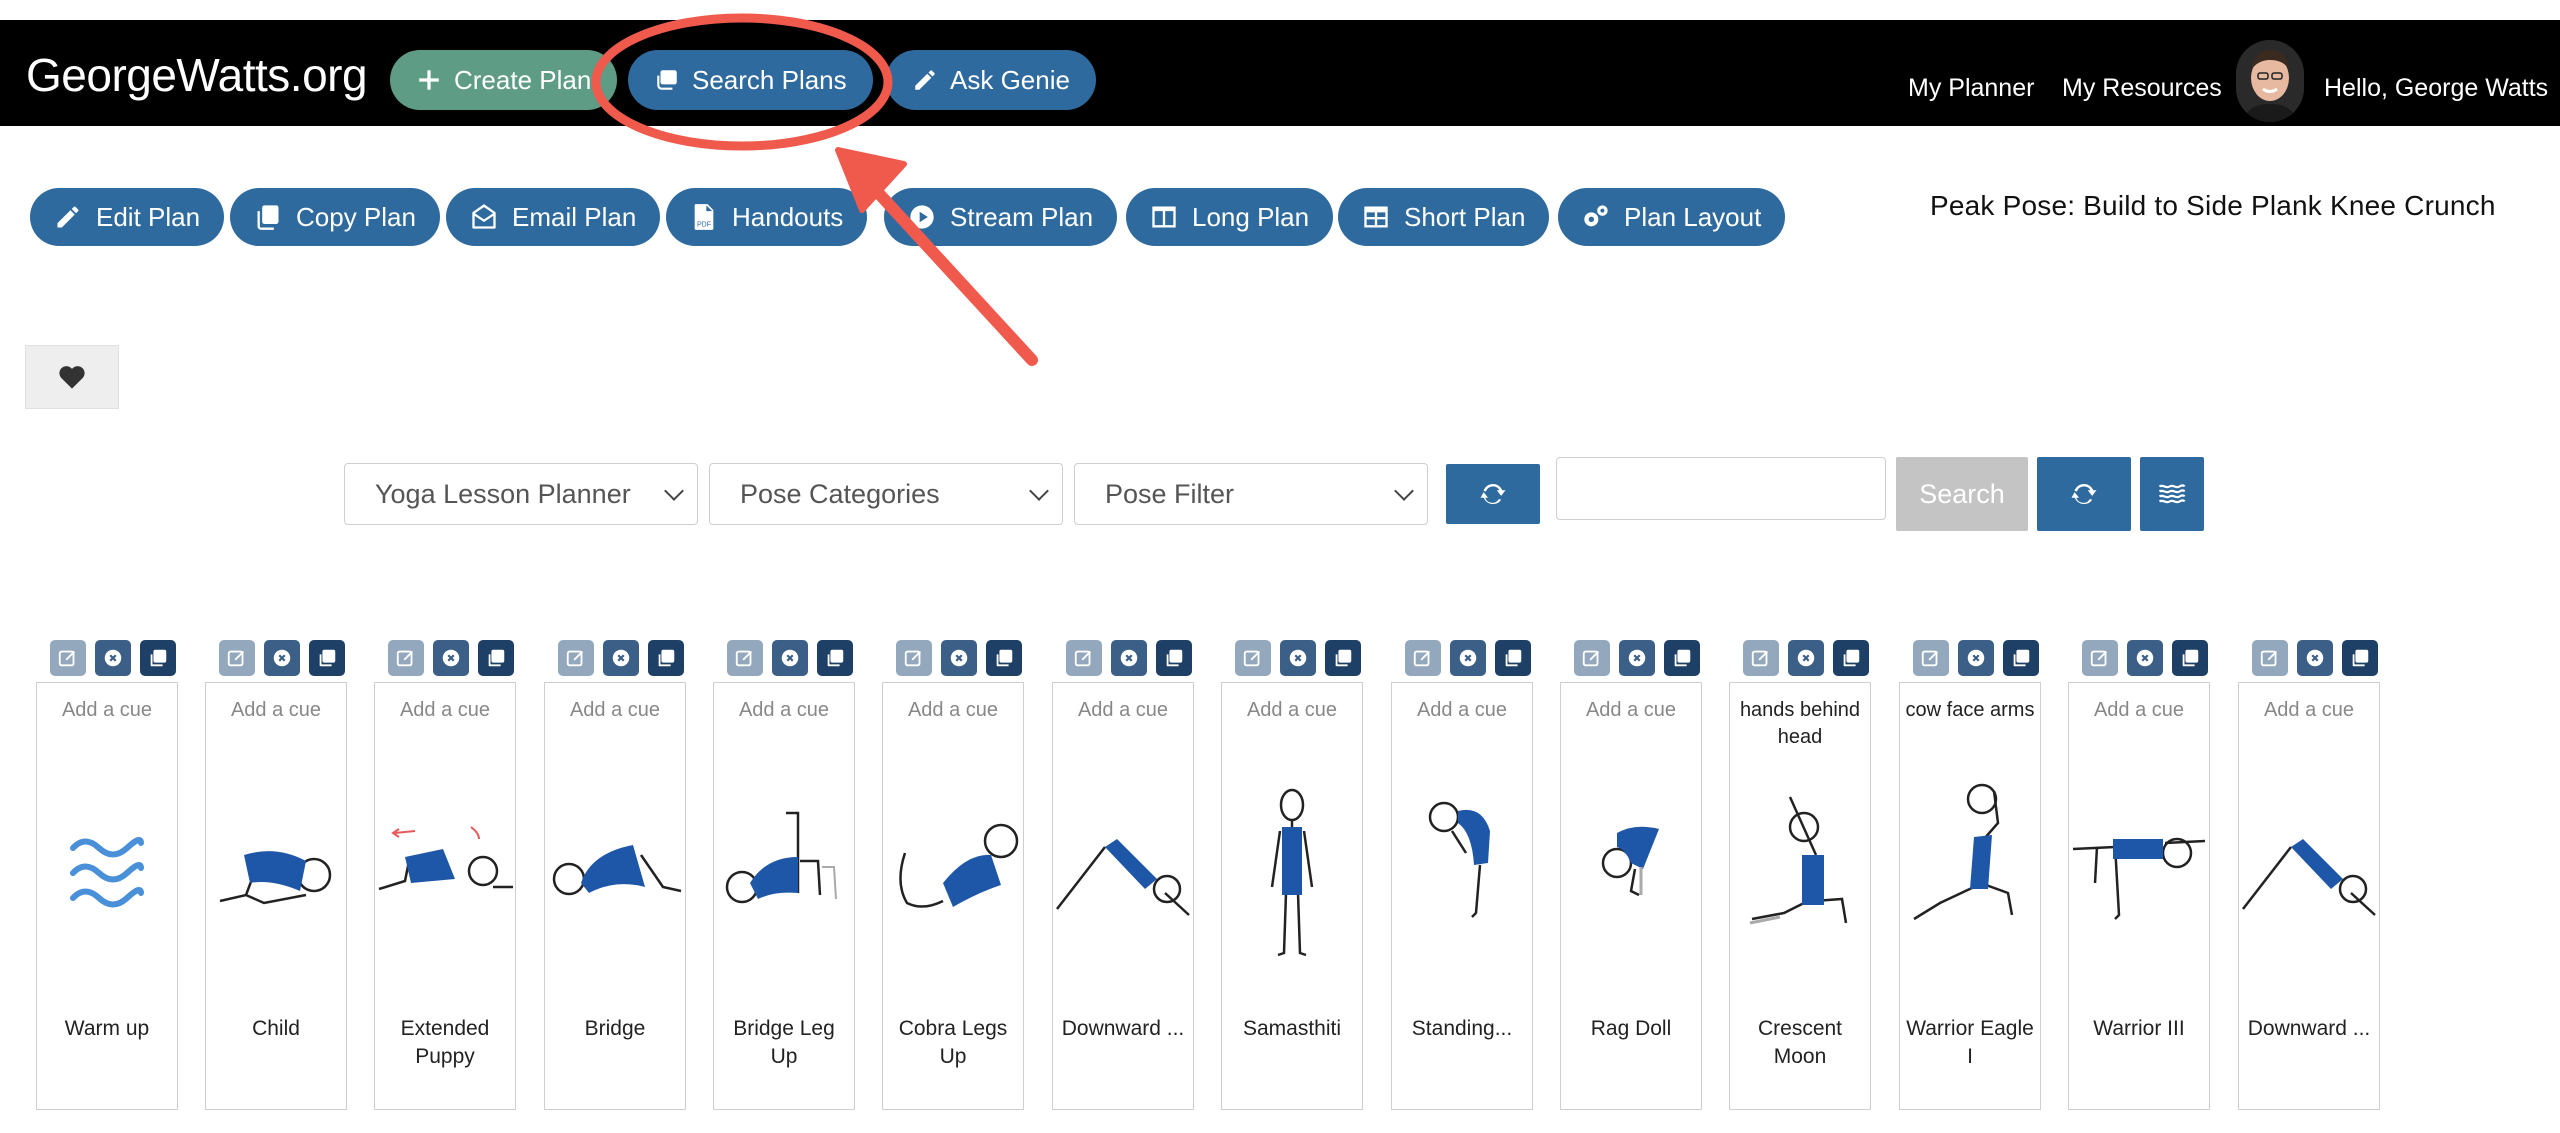 This screenshot has width=2560, height=1133. What do you see at coordinates (2139, 896) in the screenshot?
I see `pose-card-body: Add a cue Warrior III` at bounding box center [2139, 896].